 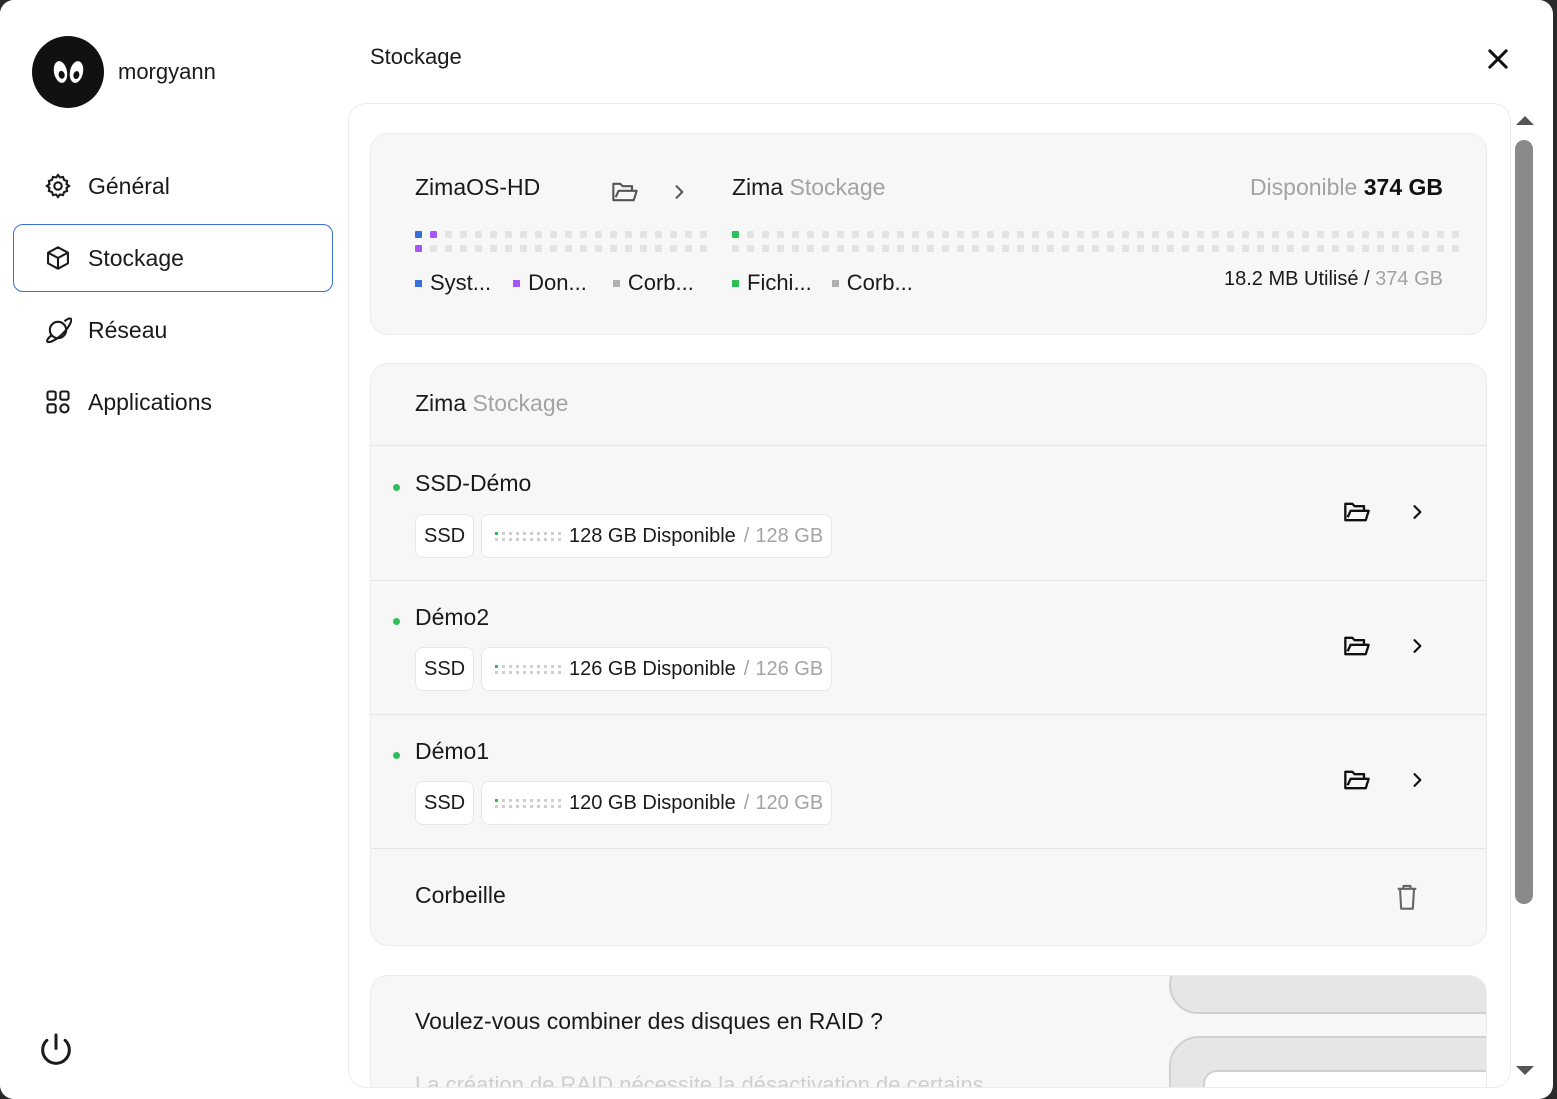 I want to click on storage-row: SSD-Démo SSD 128 GB Disponible / 128 GB, so click(x=928, y=512).